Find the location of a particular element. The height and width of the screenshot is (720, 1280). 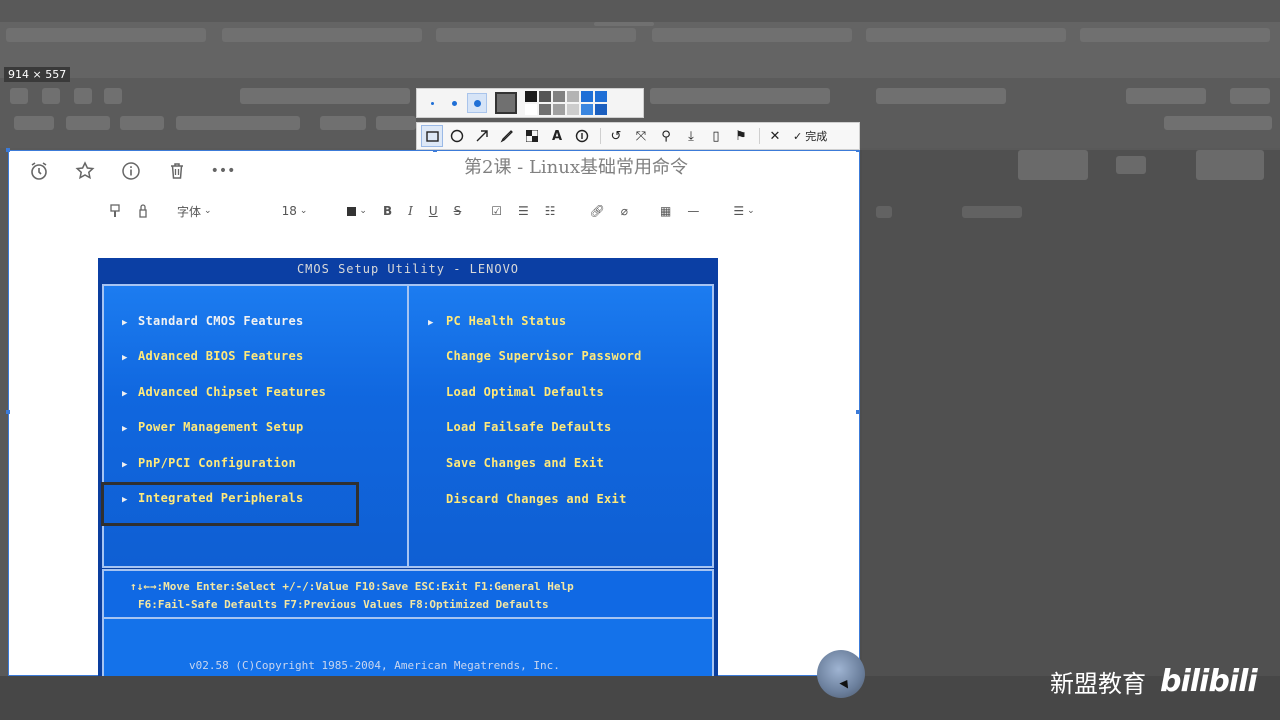

crop-screen-icon: ⤧ is located at coordinates (641, 136).